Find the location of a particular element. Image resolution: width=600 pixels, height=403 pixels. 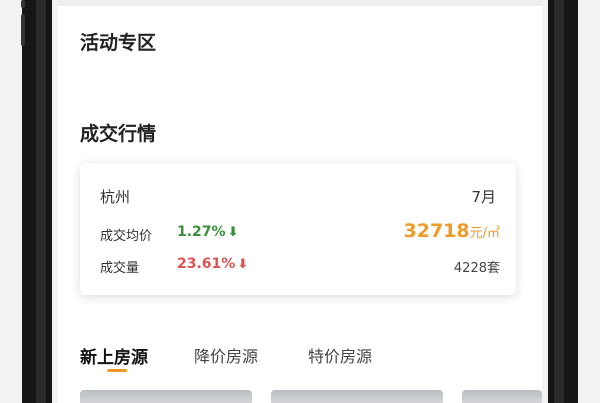

tab-price-reduced: 降价房源 is located at coordinates (226, 355).